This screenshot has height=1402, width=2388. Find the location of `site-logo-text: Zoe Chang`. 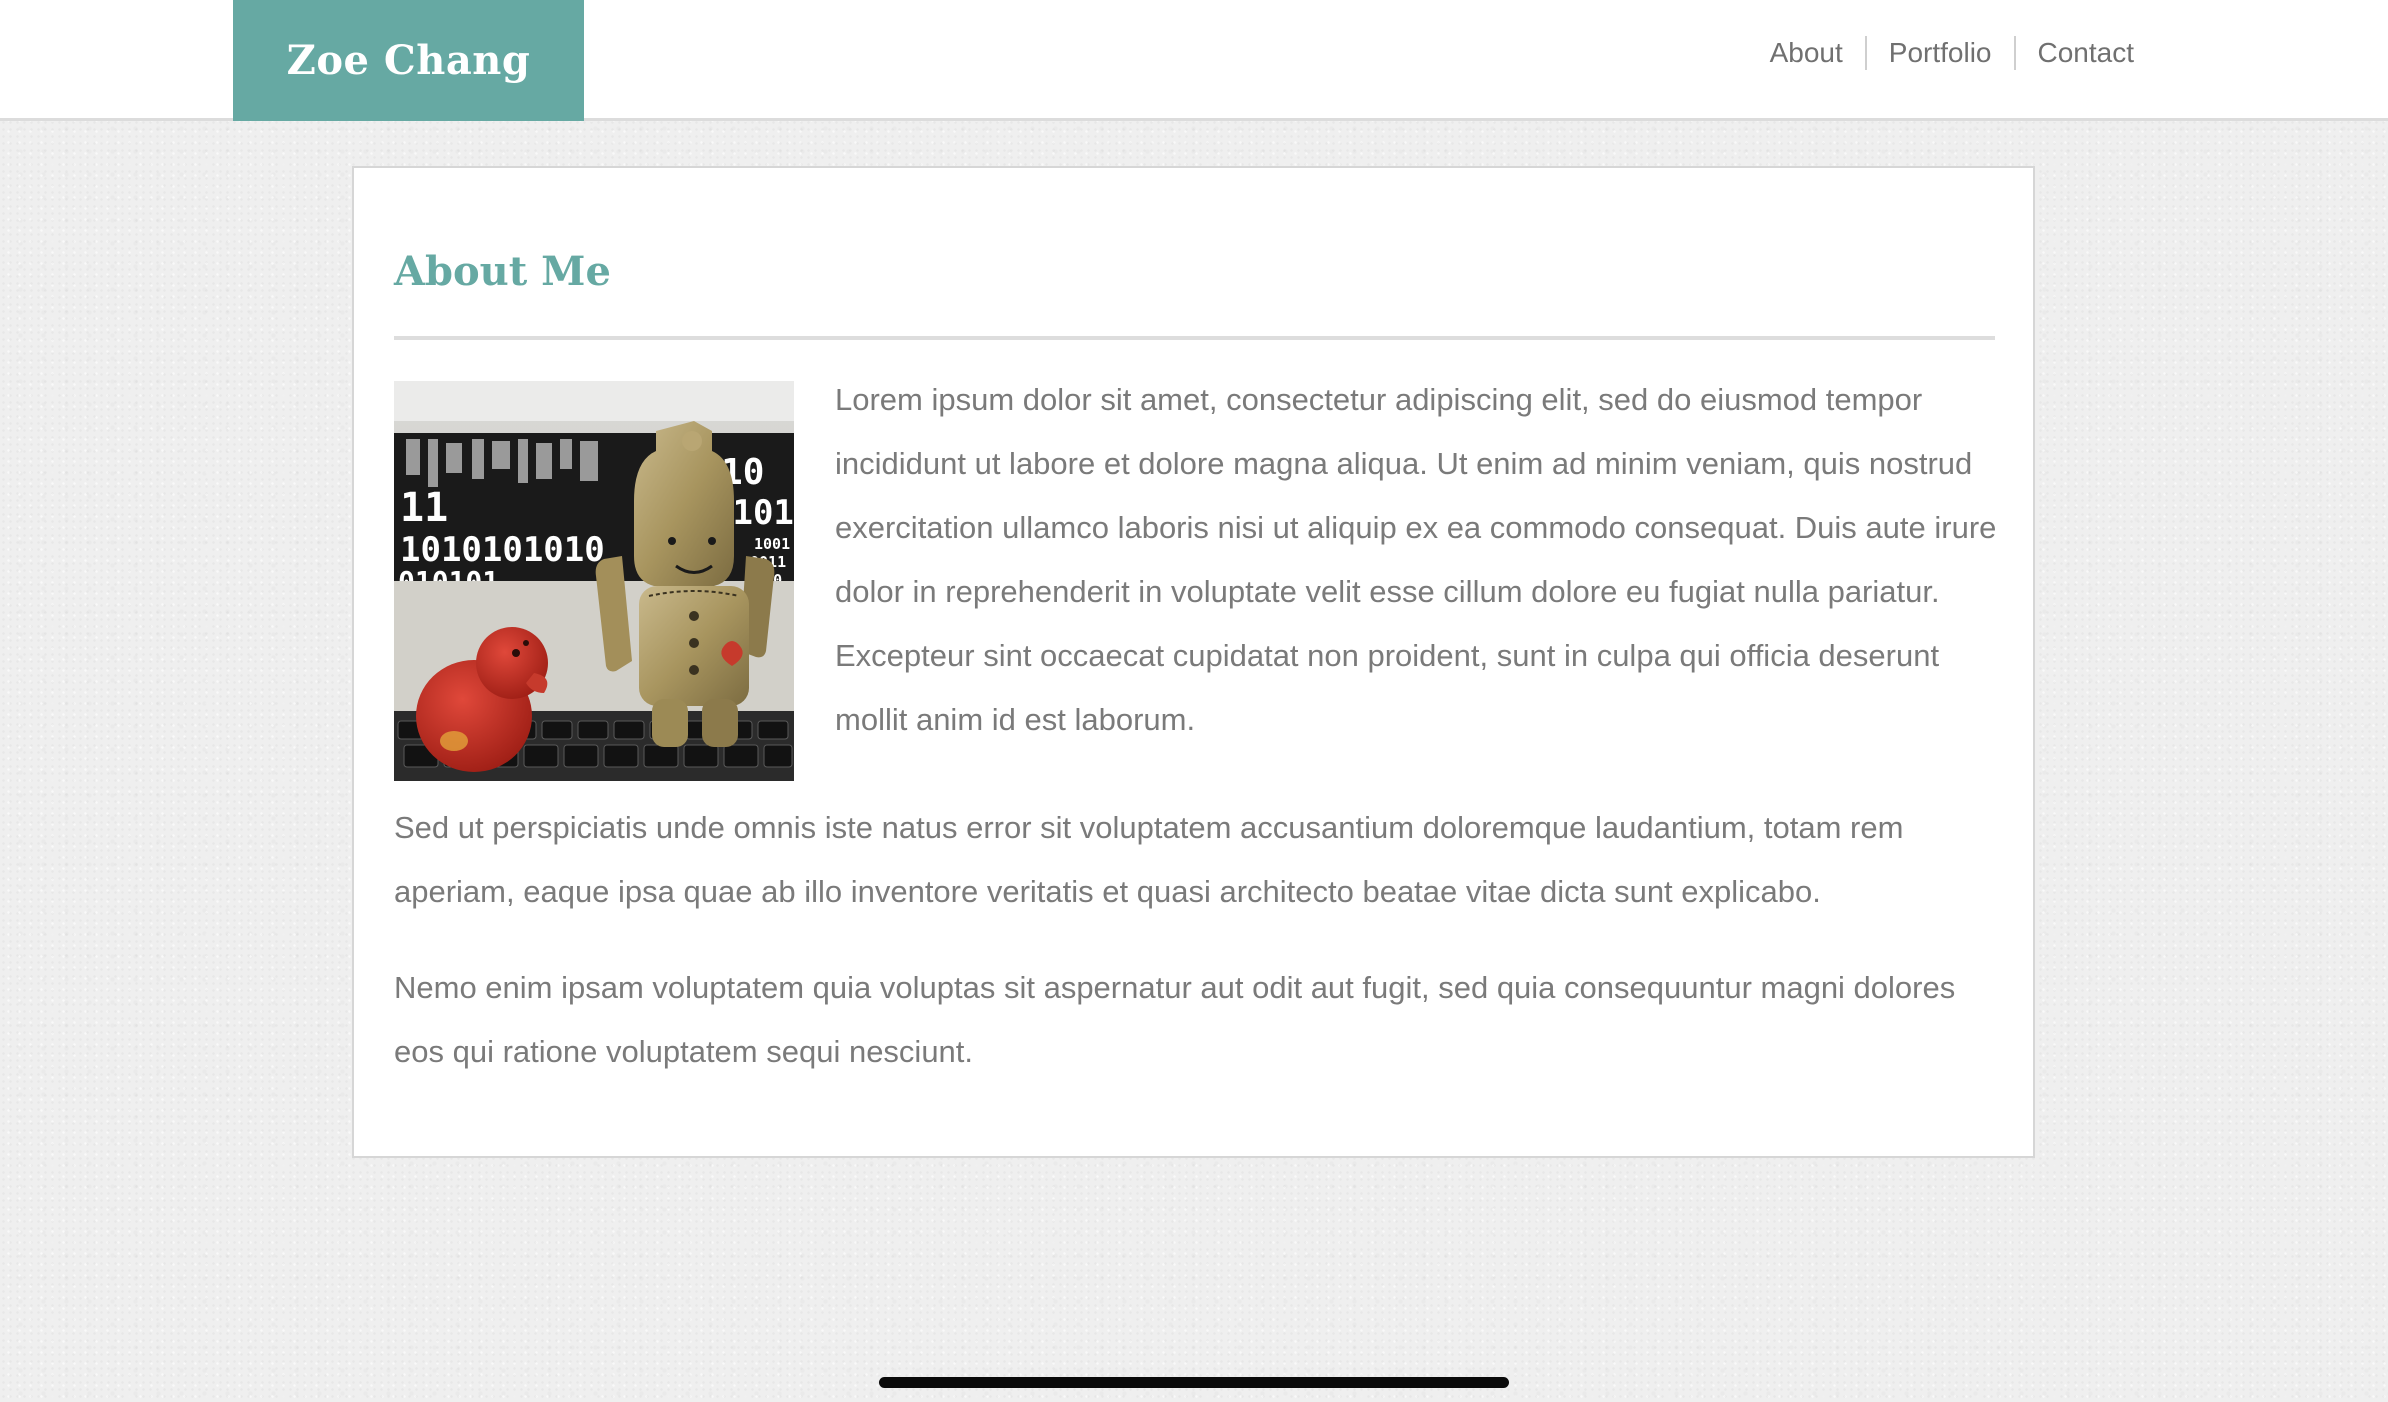

site-logo-text: Zoe Chang is located at coordinates (408, 60).